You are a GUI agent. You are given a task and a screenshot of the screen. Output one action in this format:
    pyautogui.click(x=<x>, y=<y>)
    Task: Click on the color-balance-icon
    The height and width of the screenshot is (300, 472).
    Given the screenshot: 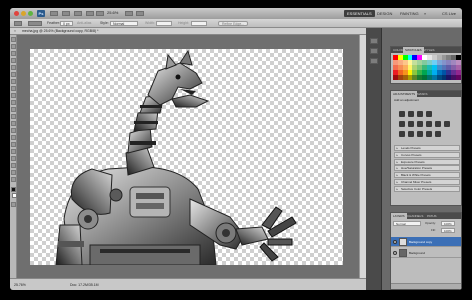 What is the action you would take?
    pyautogui.click(x=420, y=124)
    